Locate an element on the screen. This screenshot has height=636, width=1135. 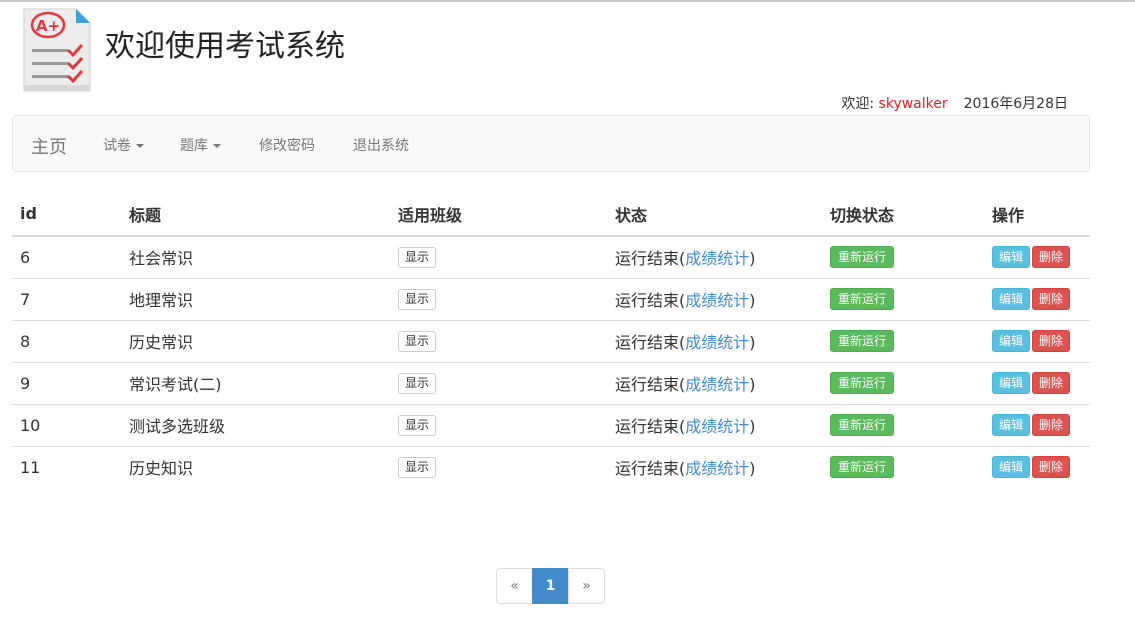
cell-title: 常识考试(二) is located at coordinates (255, 382).